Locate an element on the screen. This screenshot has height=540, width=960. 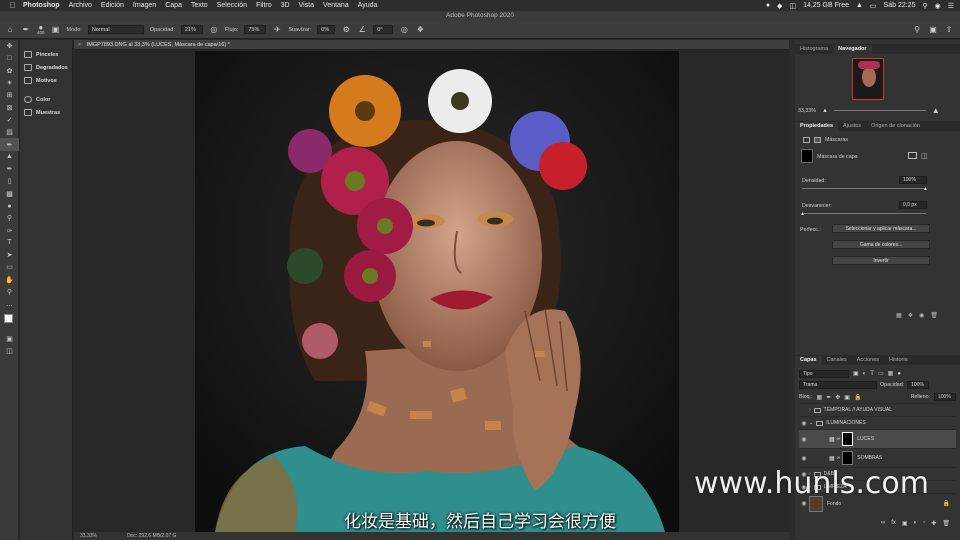
menu-seleccion: Selección is located at coordinates (232, 5).